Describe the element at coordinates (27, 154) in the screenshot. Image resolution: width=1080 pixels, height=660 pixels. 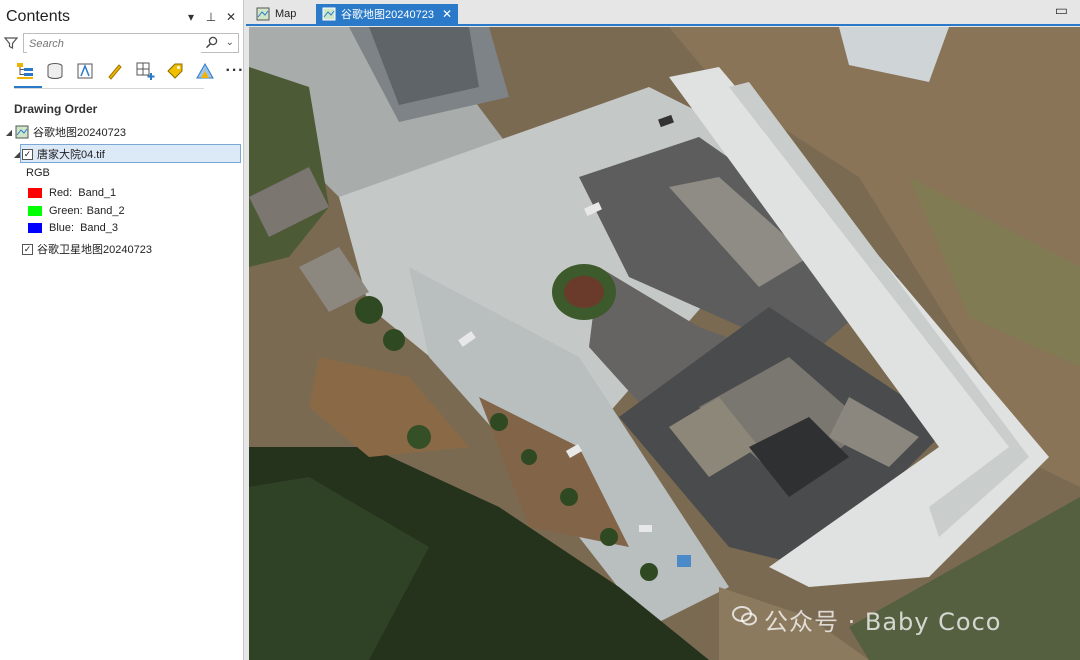
I see `layer-visibility-checkbox: ✓` at that location.